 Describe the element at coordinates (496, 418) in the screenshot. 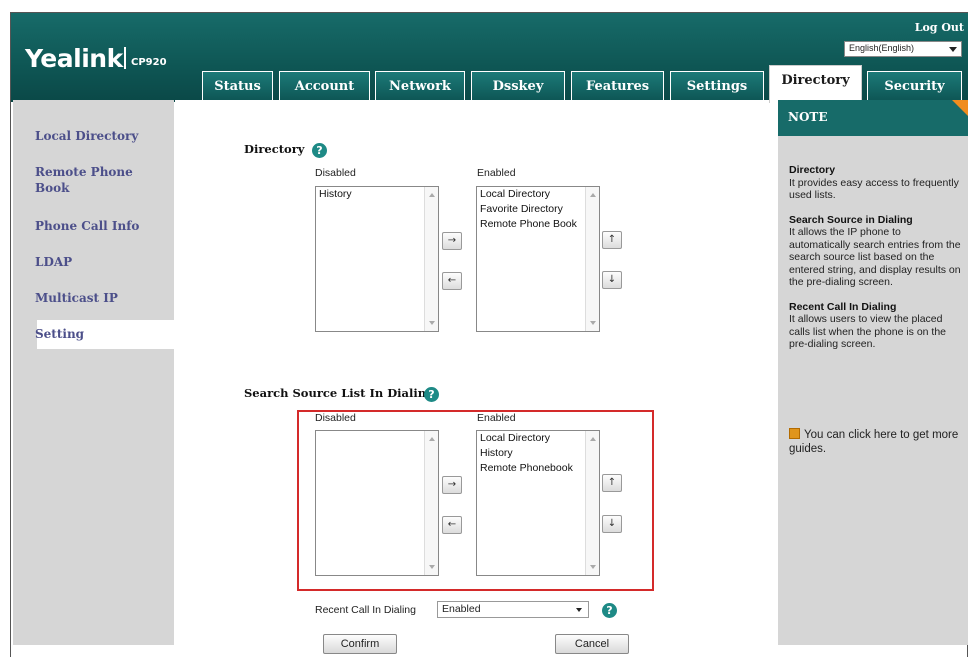

I see `search-enabled-label: Enabled` at that location.